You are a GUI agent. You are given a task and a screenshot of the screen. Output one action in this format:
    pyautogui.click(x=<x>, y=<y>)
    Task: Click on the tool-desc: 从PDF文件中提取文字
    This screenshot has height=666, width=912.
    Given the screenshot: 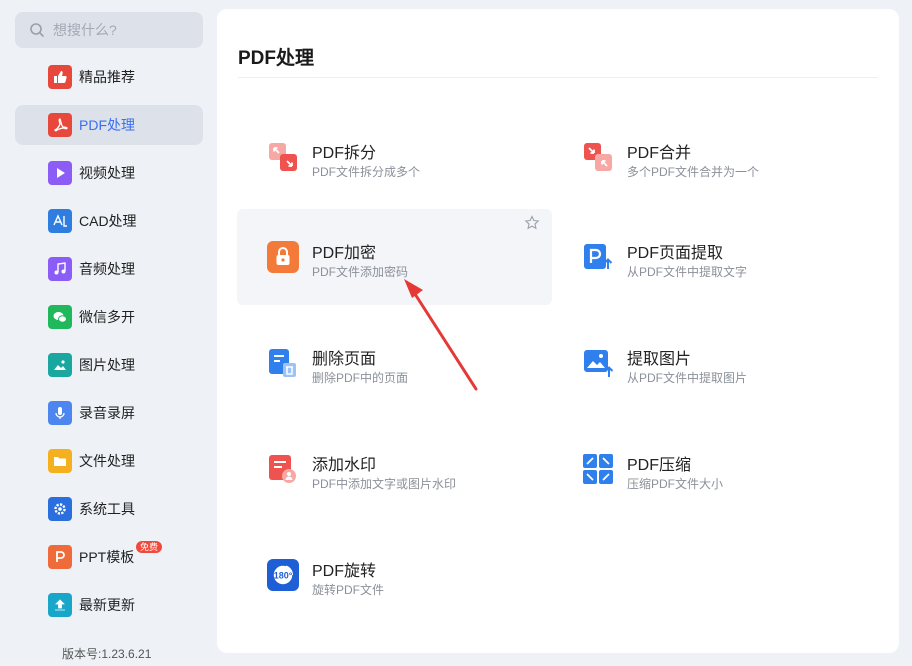 What is the action you would take?
    pyautogui.click(x=687, y=272)
    